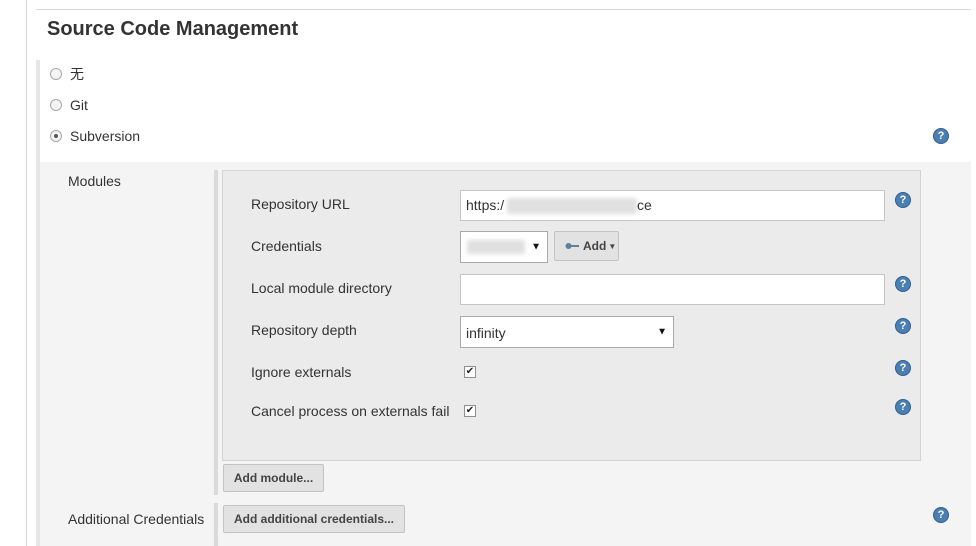  I want to click on cancel-externals-fail-checkbox: ✔, so click(470, 411).